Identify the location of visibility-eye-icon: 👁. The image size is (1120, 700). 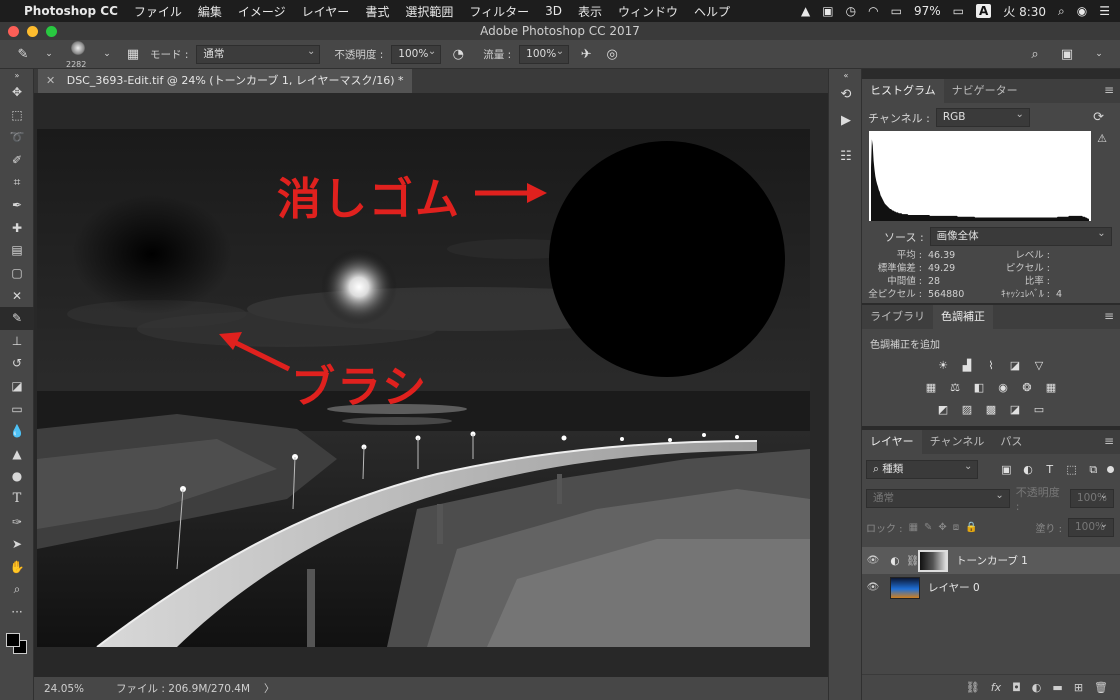
(873, 587).